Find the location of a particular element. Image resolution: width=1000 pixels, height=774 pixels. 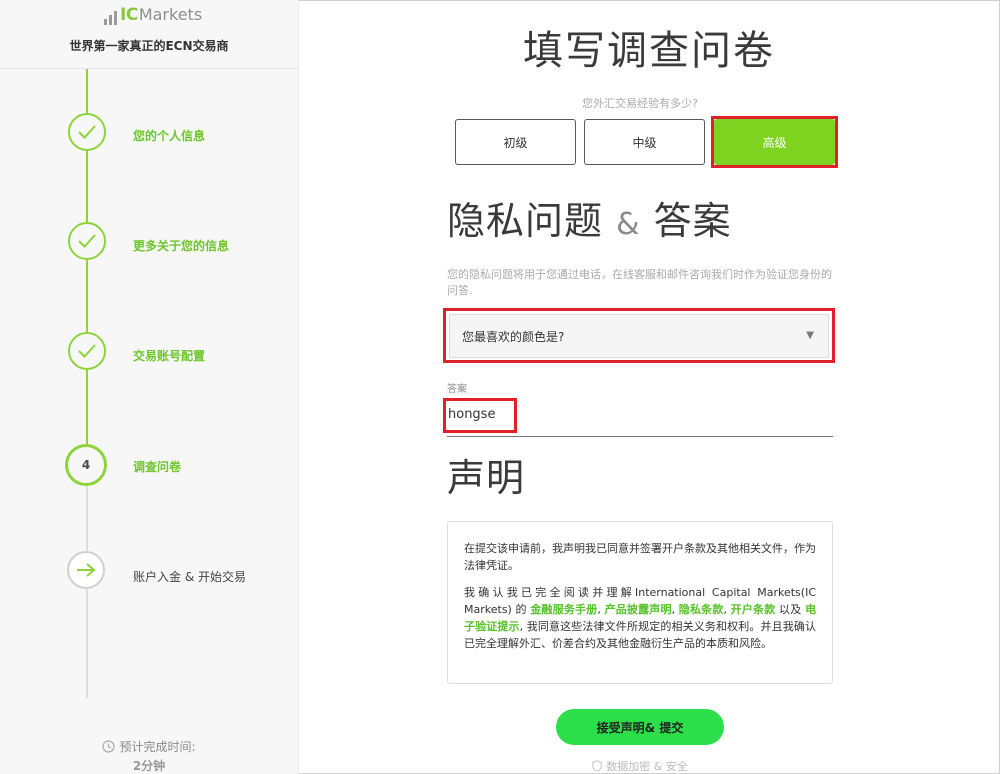

security-title-amp: & is located at coordinates (628, 224).